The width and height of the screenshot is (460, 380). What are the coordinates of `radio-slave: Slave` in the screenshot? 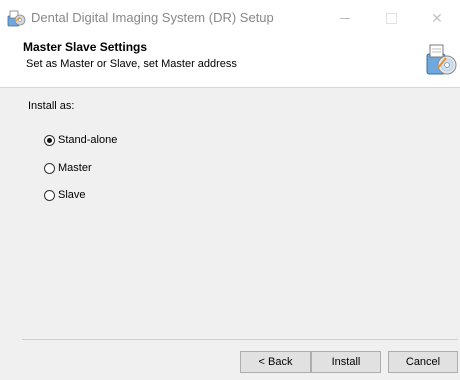 It's located at (65, 195).